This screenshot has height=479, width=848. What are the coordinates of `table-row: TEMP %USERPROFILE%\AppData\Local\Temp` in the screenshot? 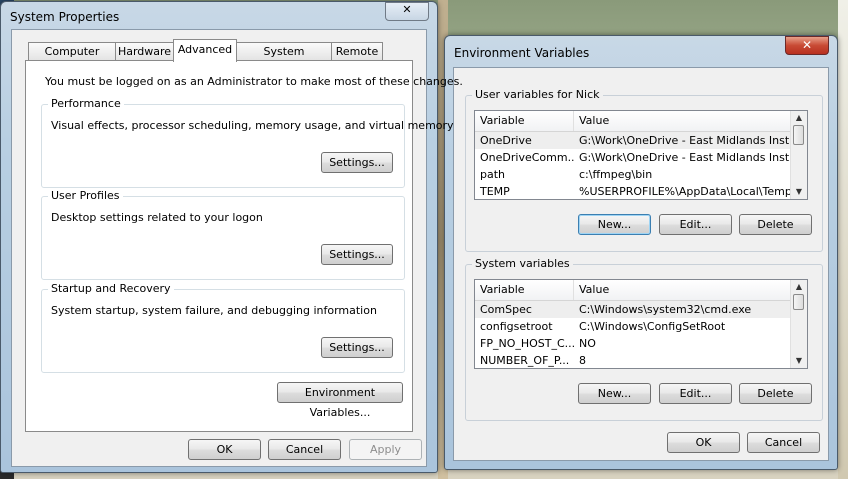 It's located at (633, 191).